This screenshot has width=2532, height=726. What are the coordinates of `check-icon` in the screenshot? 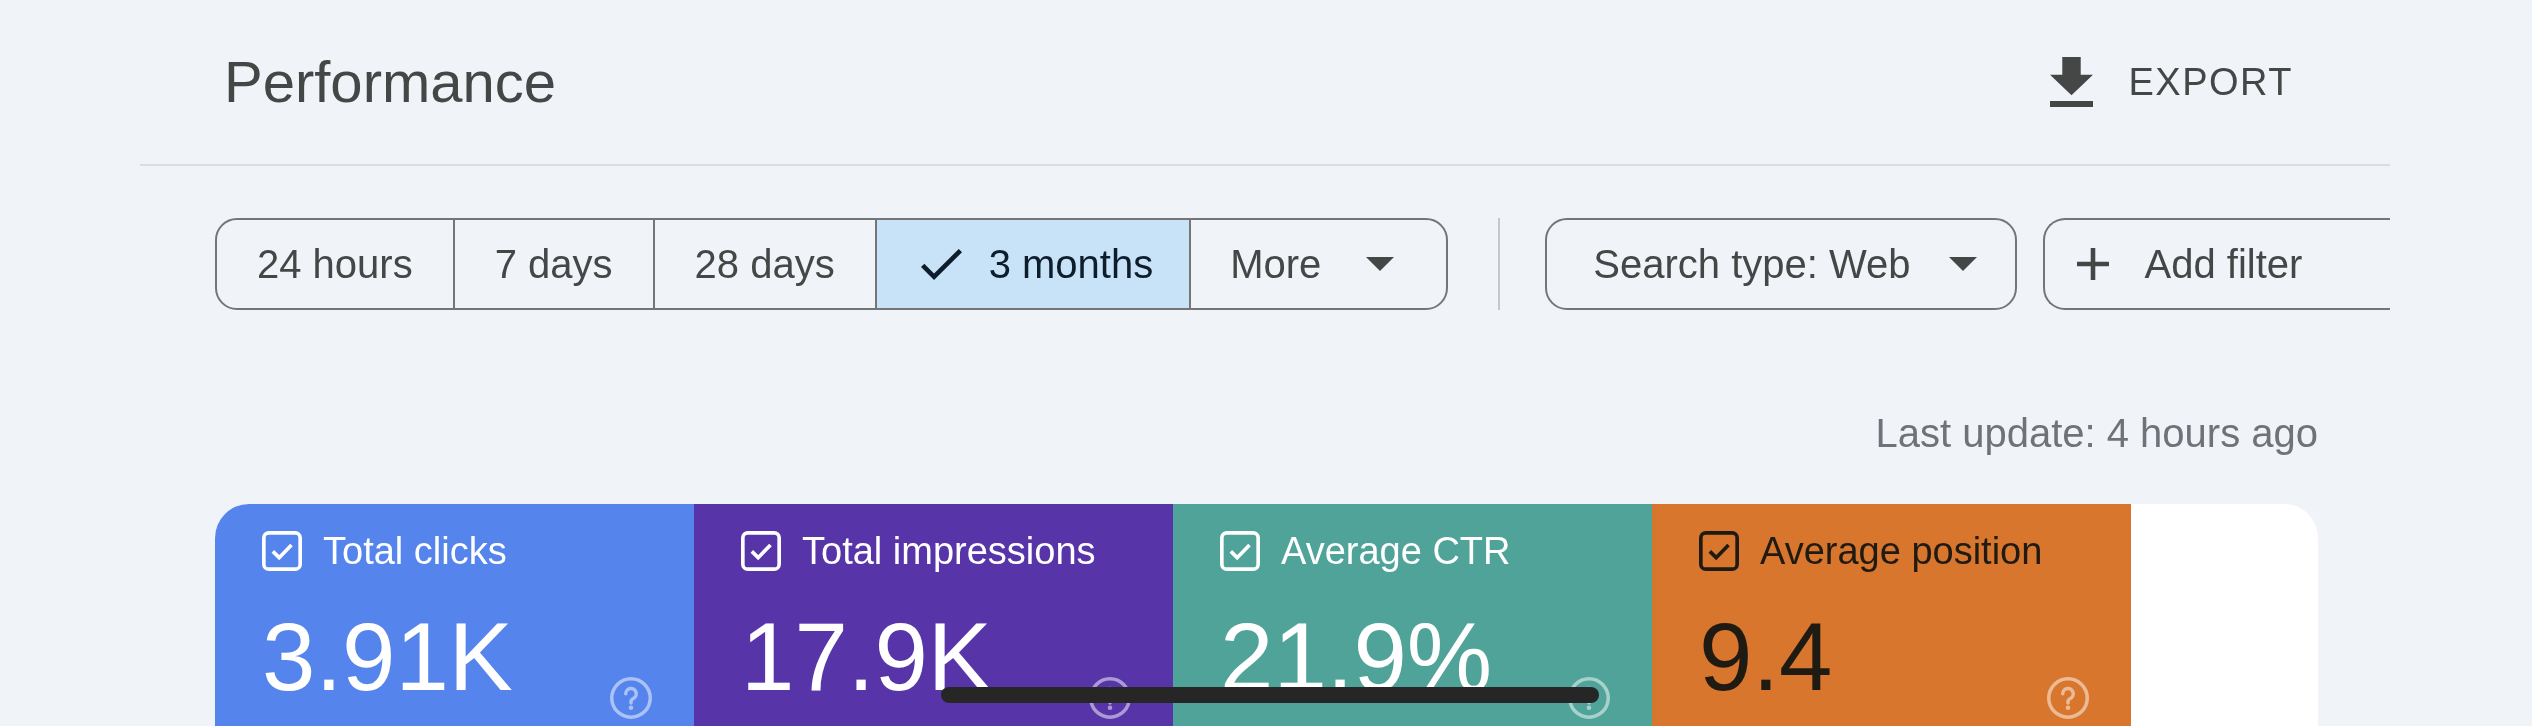 It's located at (941, 264).